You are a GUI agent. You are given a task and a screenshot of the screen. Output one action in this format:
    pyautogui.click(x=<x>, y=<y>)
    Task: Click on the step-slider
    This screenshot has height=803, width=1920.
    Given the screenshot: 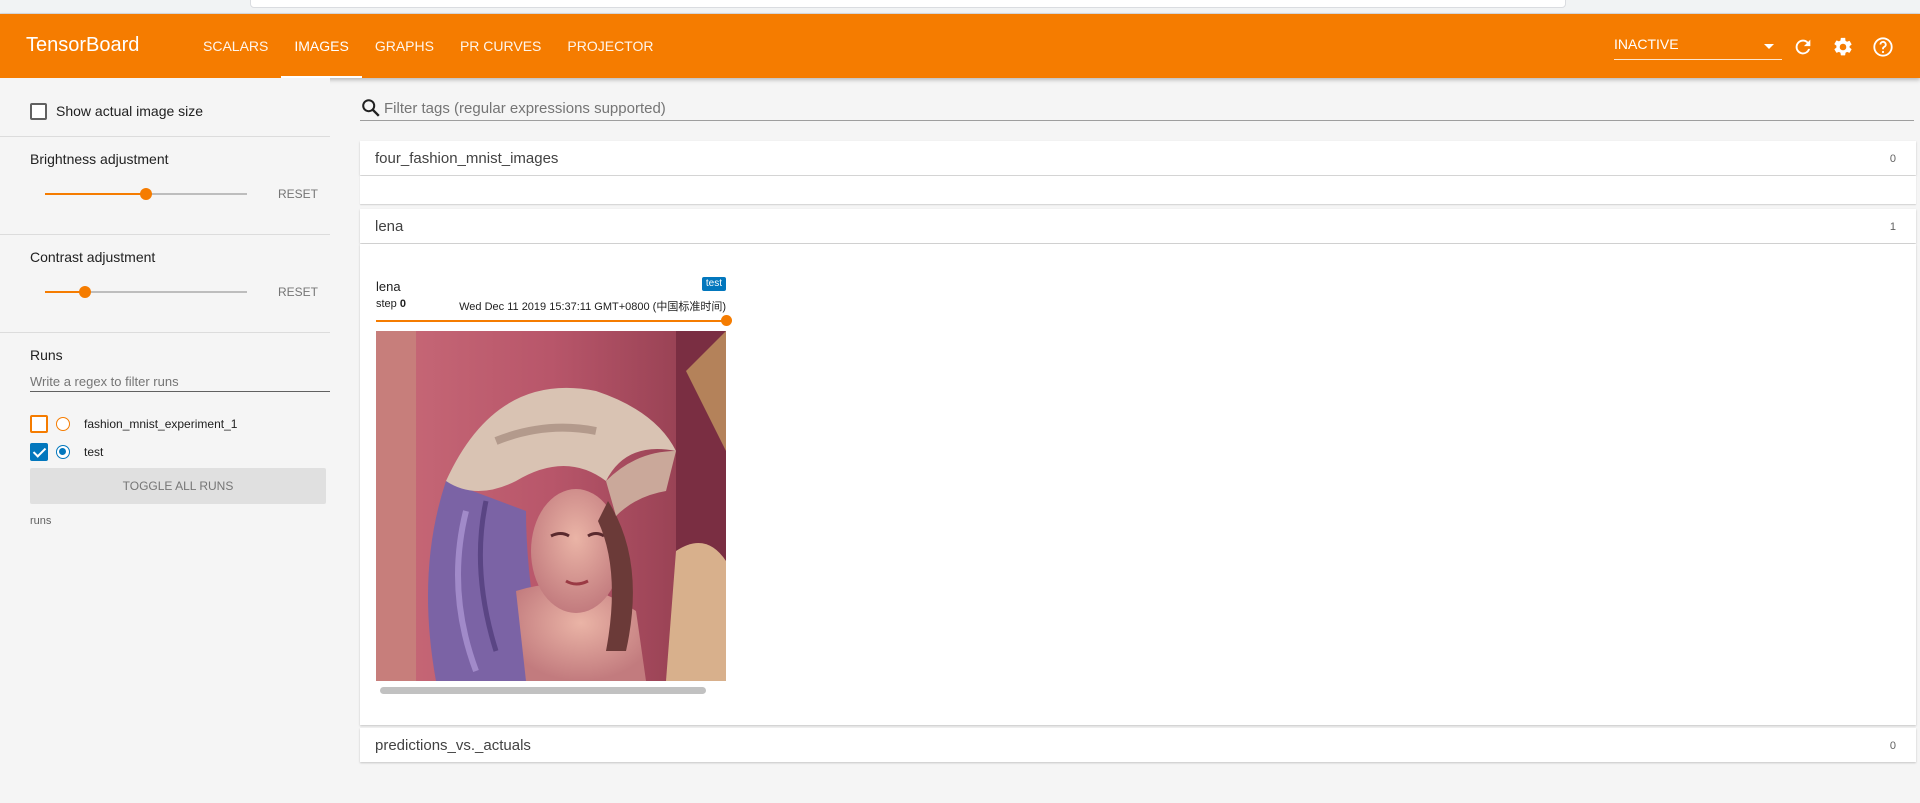 What is the action you would take?
    pyautogui.click(x=554, y=320)
    